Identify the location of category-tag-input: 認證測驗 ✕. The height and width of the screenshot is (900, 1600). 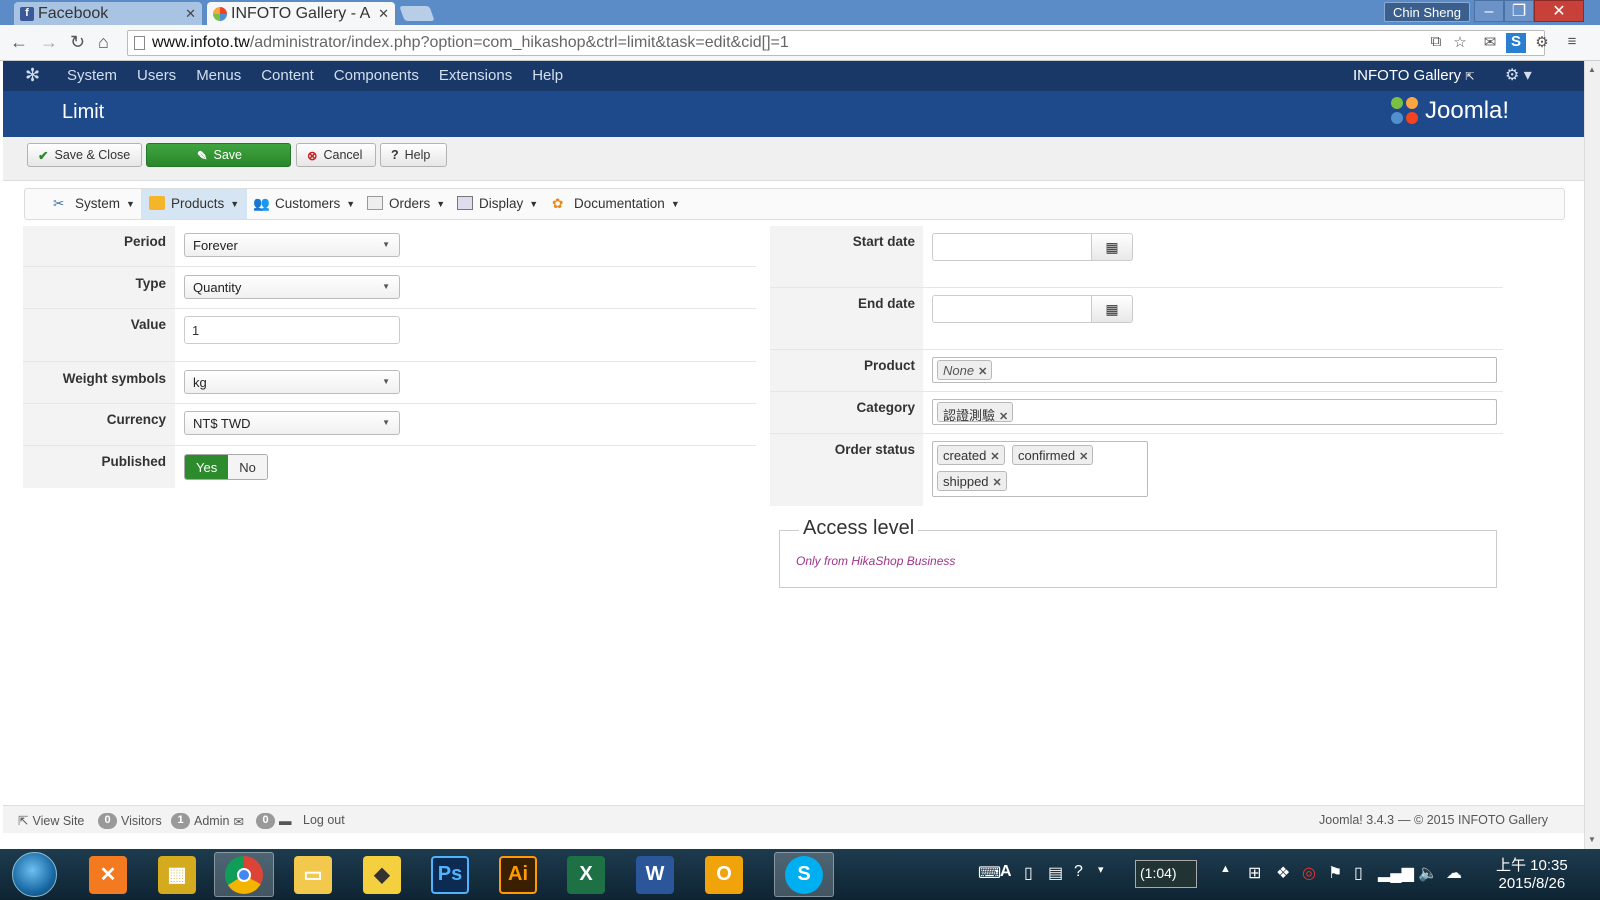
(1214, 412).